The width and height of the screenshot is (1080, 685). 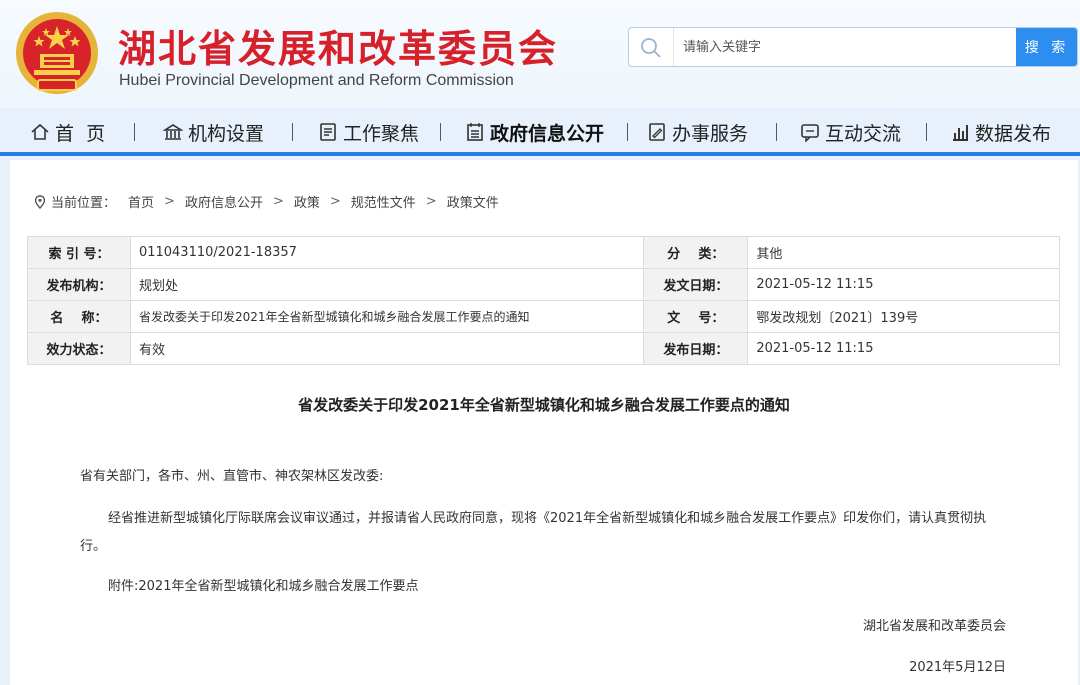 I want to click on nav-item-data: 数据发布, so click(x=1000, y=132).